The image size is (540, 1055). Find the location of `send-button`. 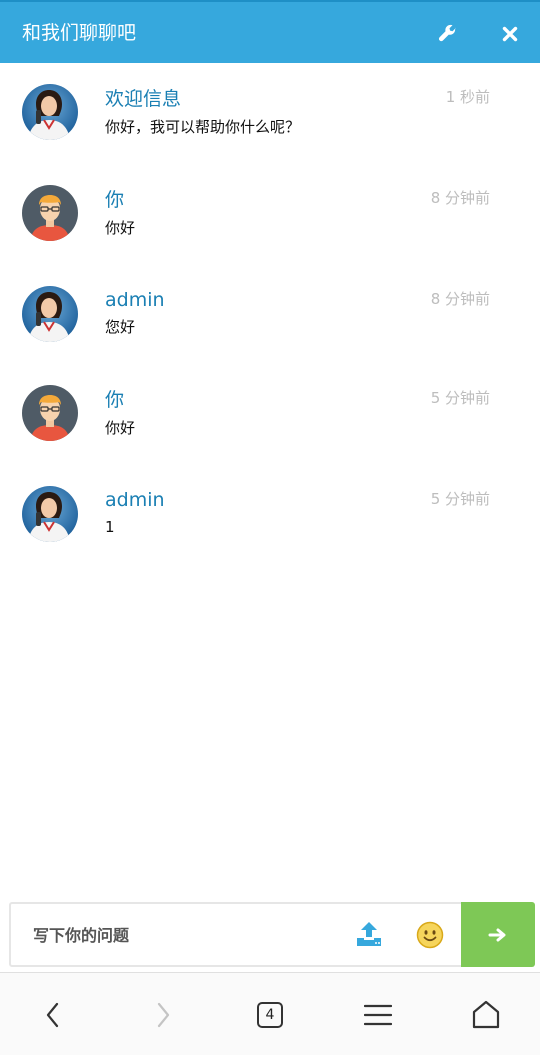

send-button is located at coordinates (498, 934).